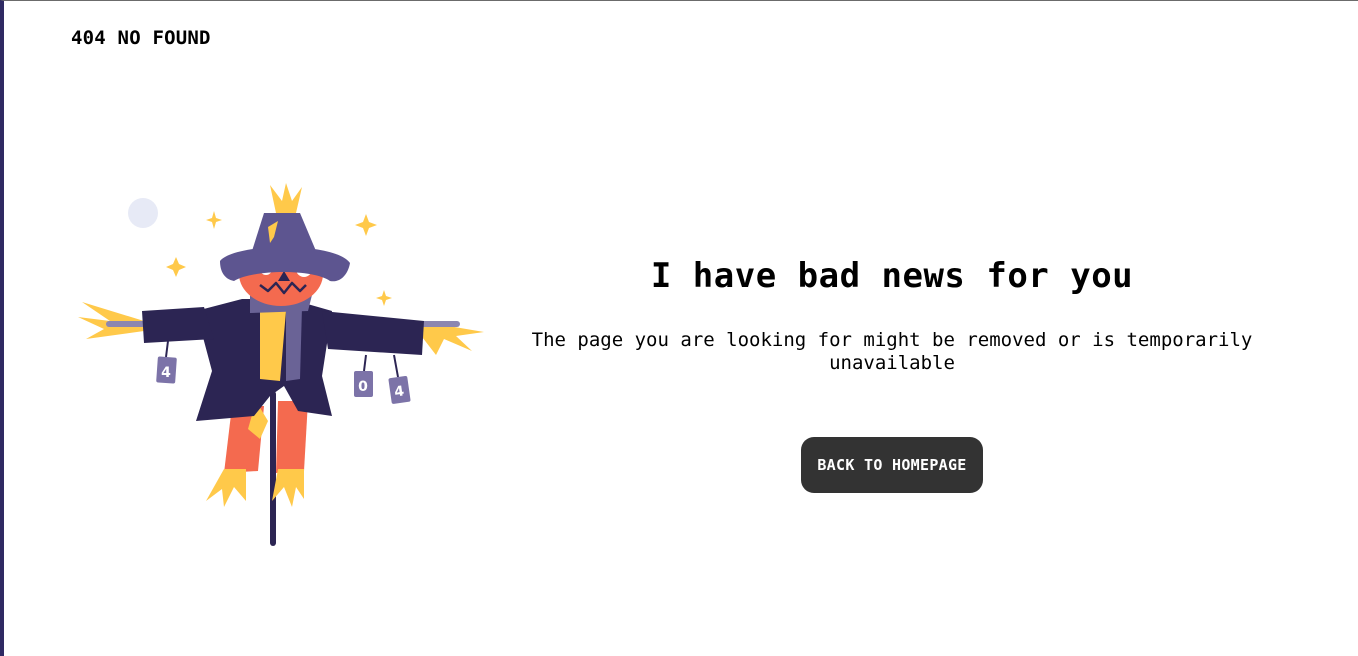  I want to click on svg-text: 4, so click(166, 373).